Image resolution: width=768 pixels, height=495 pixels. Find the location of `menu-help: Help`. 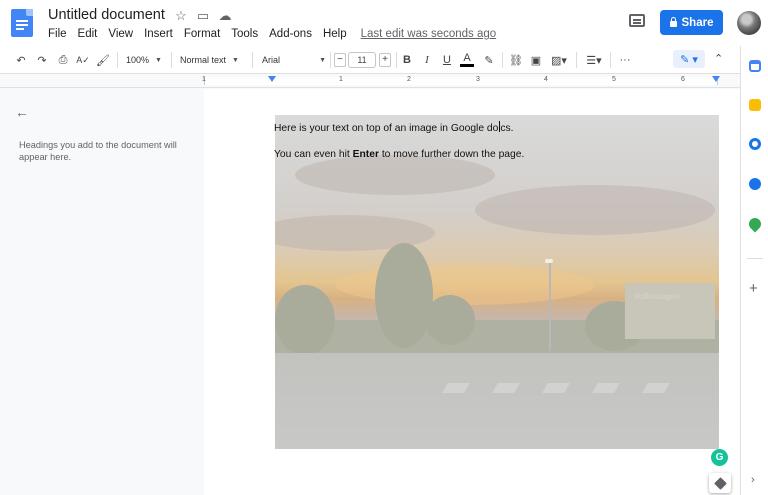

menu-help: Help is located at coordinates (335, 34).